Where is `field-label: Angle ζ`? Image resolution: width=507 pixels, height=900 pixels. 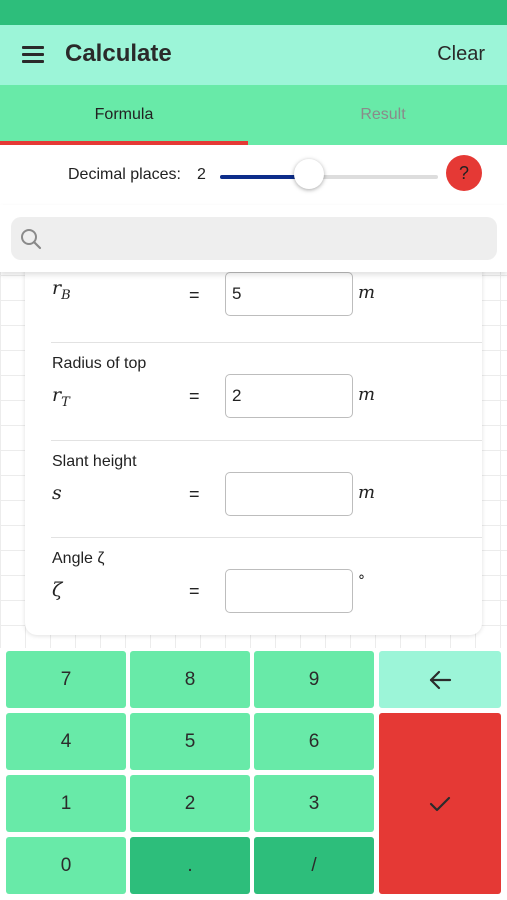
field-label: Angle ζ is located at coordinates (78, 558).